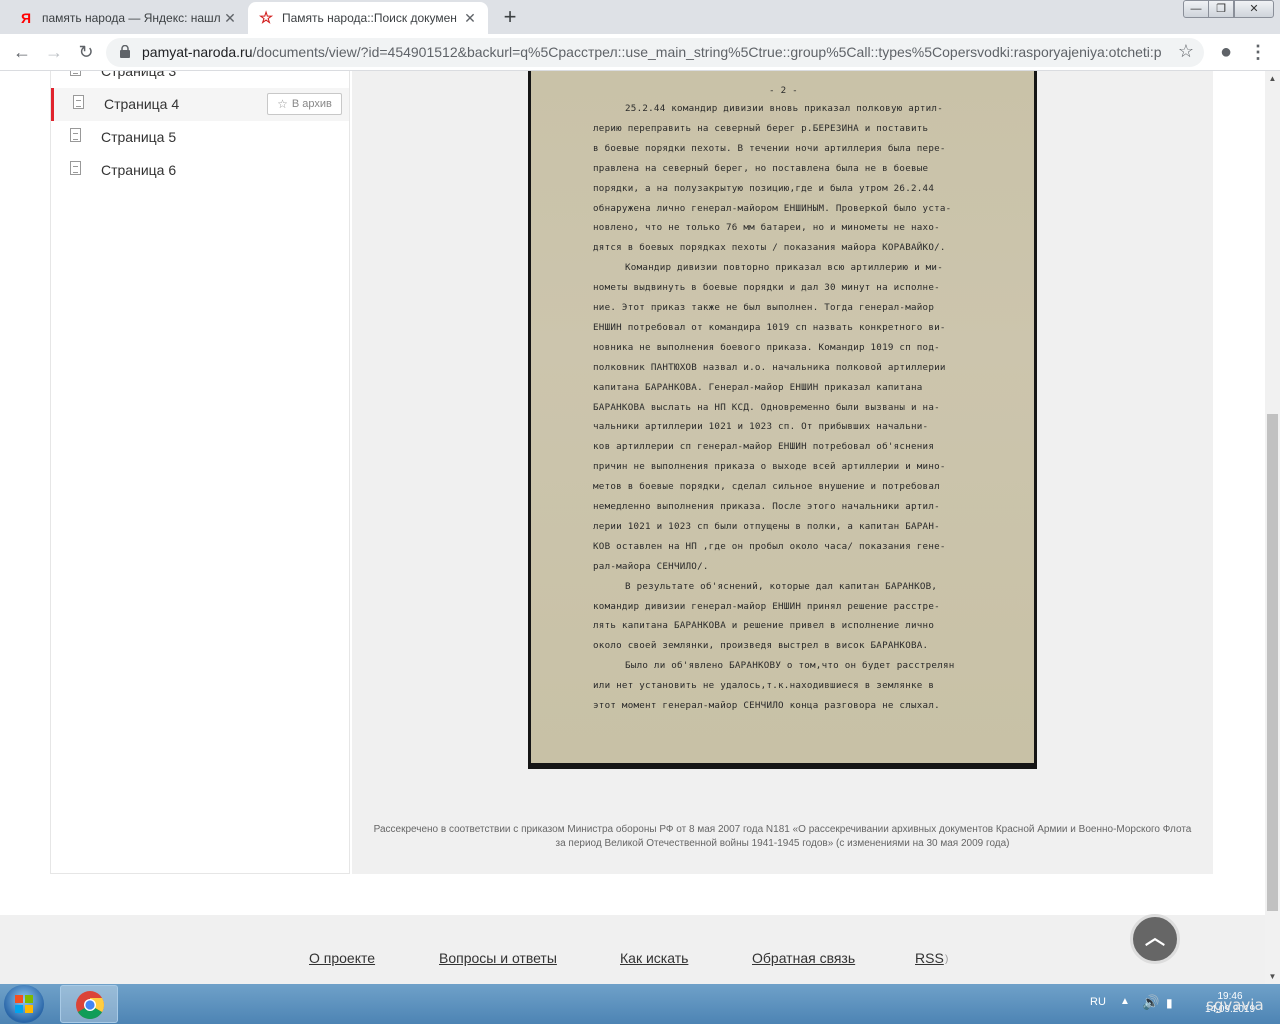 The height and width of the screenshot is (1024, 1280). I want to click on scrollbar-thumb, so click(1272, 662).